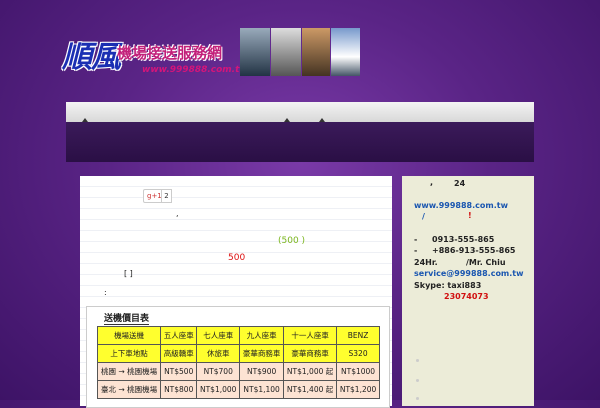 The width and height of the screenshot is (600, 408). Describe the element at coordinates (127, 318) in the screenshot. I see `price-table-title: 送機價目表` at that location.